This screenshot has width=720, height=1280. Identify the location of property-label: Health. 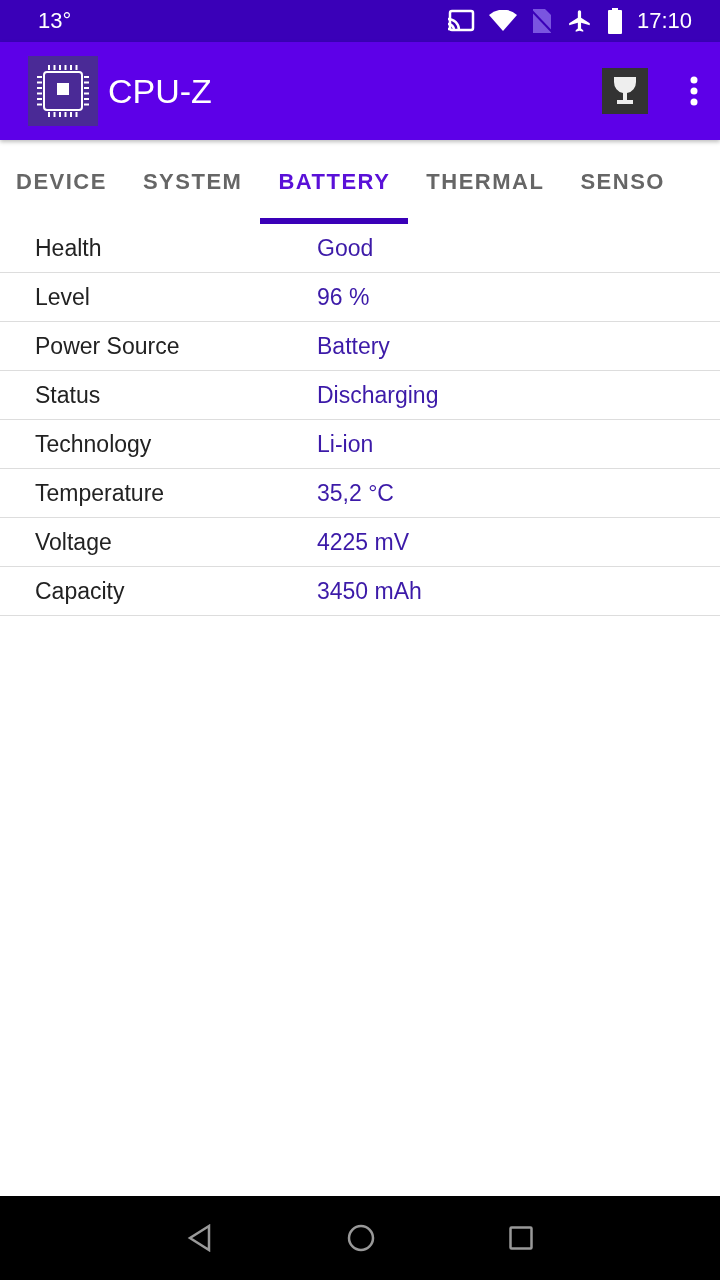
(68, 248).